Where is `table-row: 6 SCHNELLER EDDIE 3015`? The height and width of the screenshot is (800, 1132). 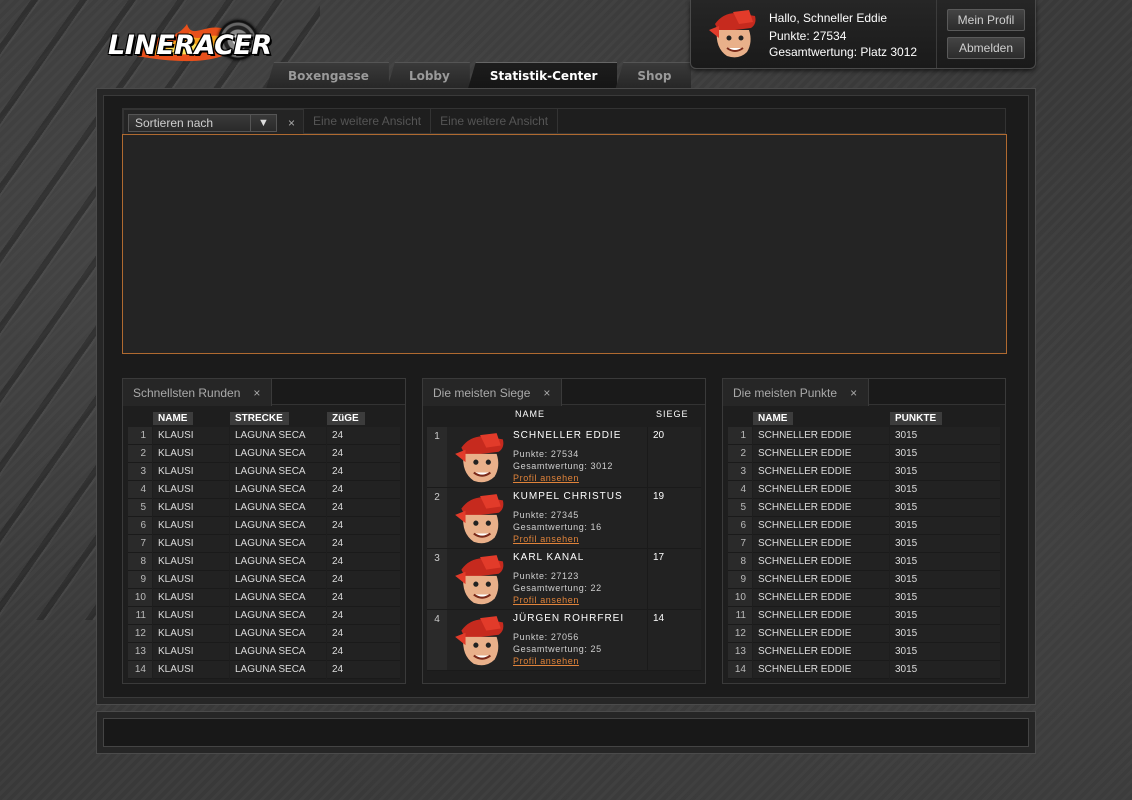 table-row: 6 SCHNELLER EDDIE 3015 is located at coordinates (864, 526).